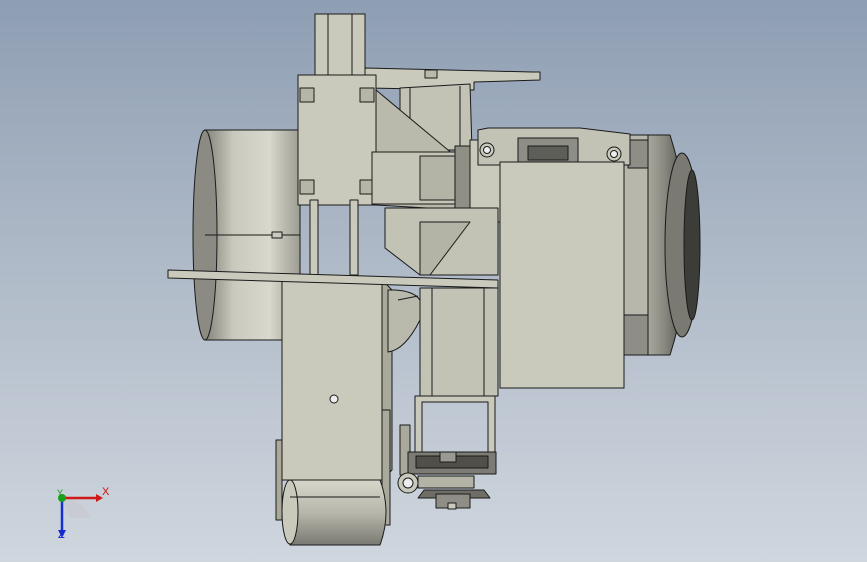 The width and height of the screenshot is (867, 562). Describe the element at coordinates (554, 258) in the screenshot. I see `right-housing` at that location.